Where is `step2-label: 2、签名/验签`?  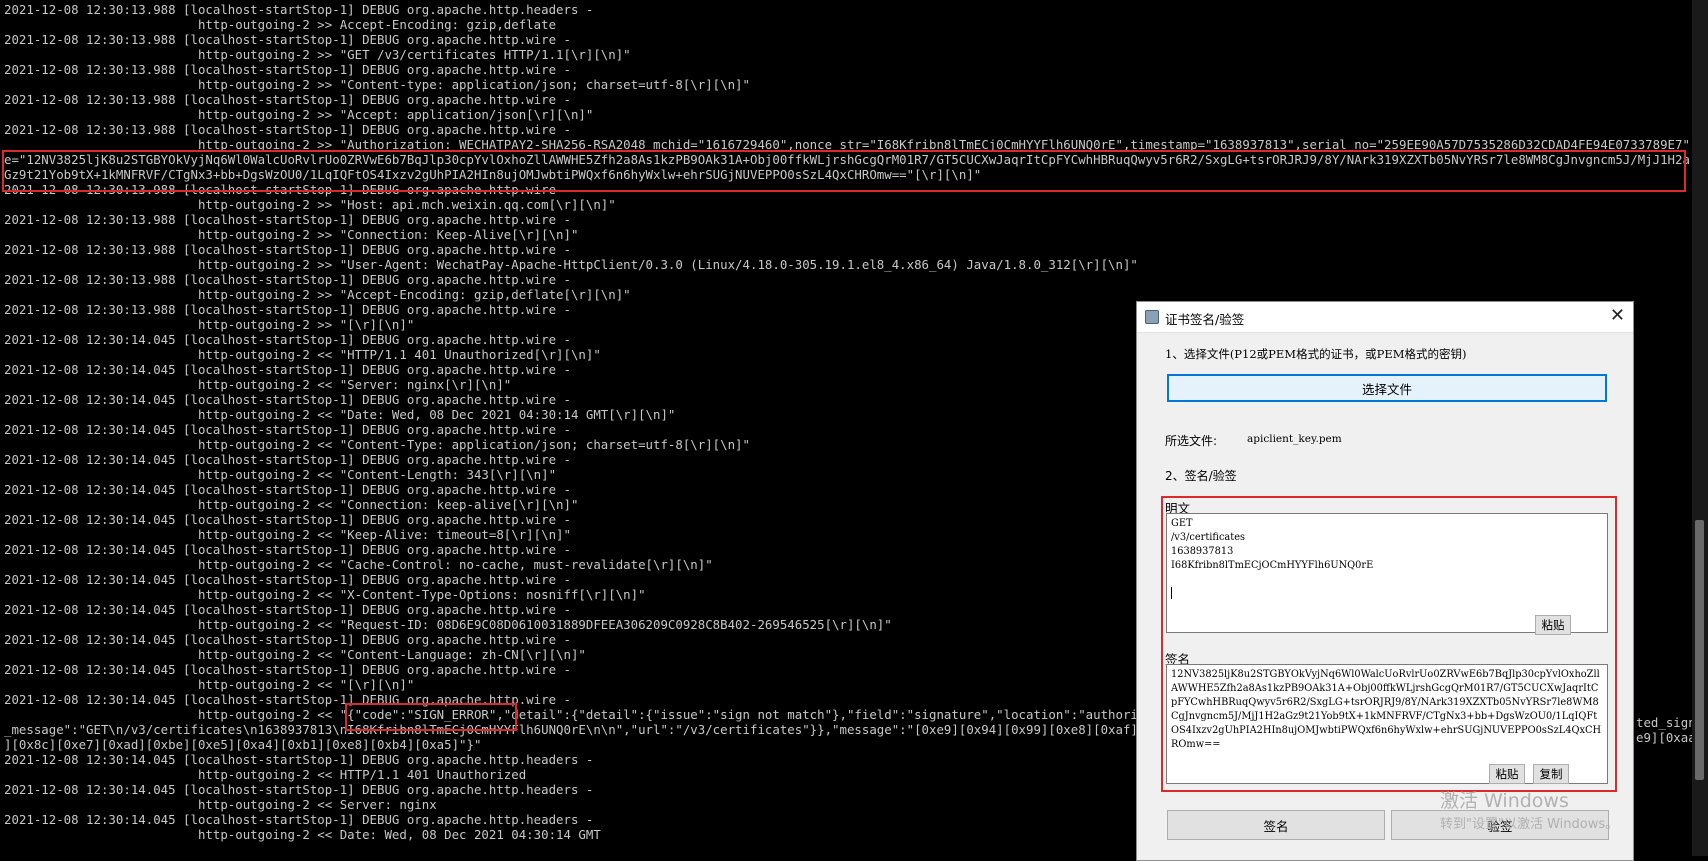
step2-label: 2、签名/验签 is located at coordinates (1201, 476).